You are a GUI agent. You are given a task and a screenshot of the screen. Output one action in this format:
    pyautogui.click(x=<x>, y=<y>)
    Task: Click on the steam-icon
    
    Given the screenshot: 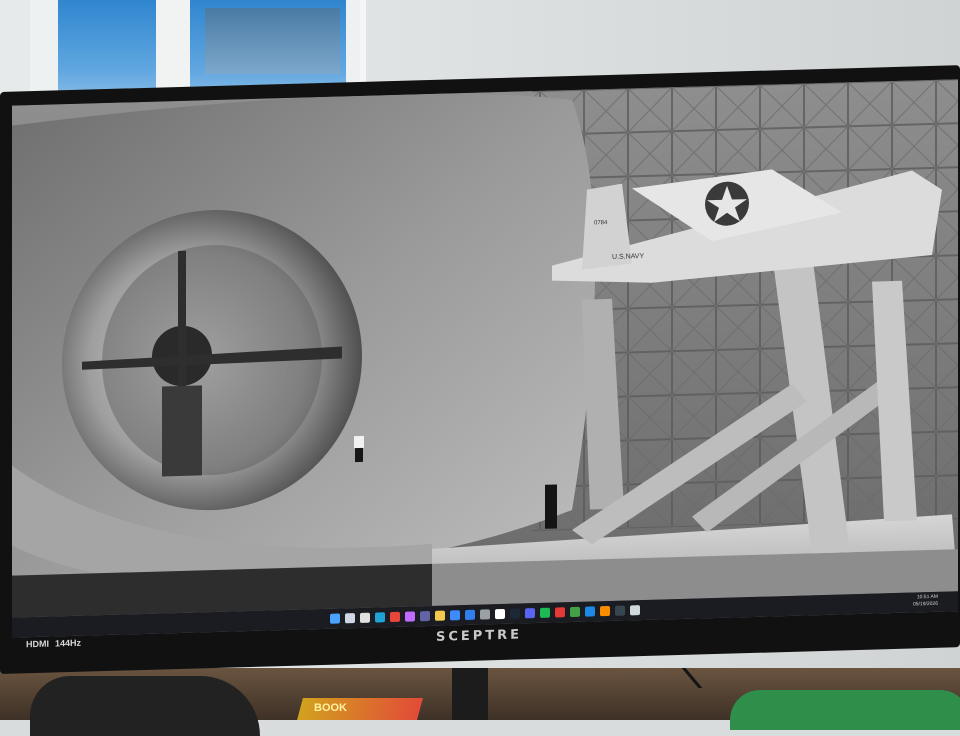 What is the action you would take?
    pyautogui.click(x=515, y=613)
    